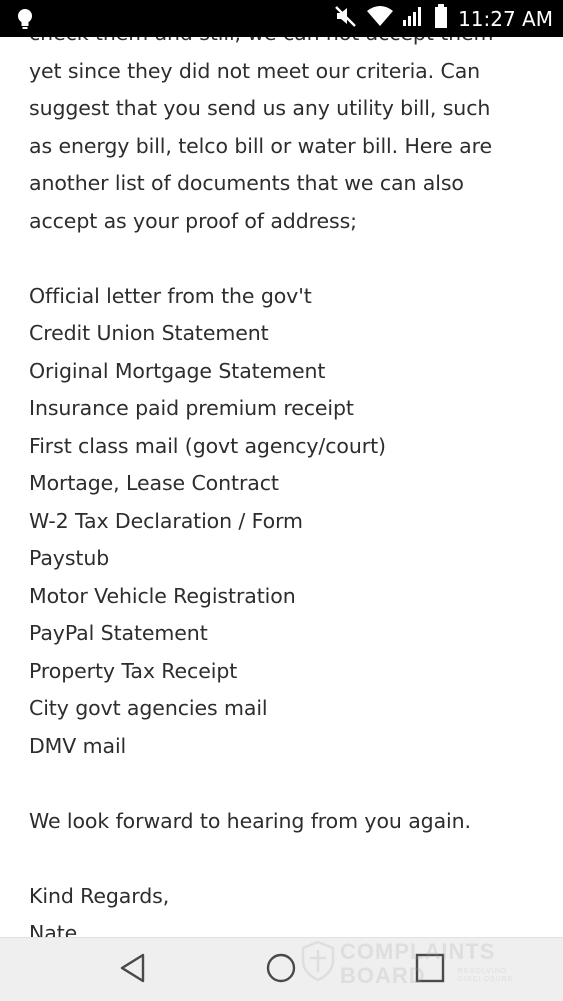  I want to click on message-line: DMV mail, so click(78, 745).